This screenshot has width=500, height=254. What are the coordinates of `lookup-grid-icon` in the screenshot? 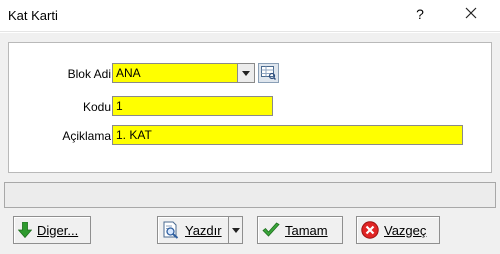 It's located at (268, 73).